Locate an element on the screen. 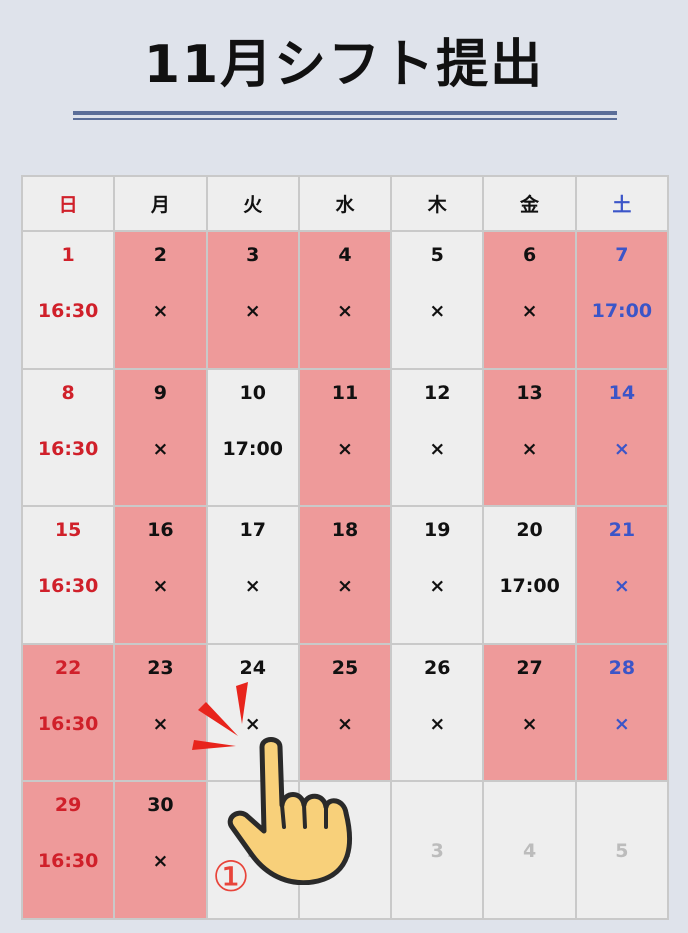  day-cell-18: 18 × is located at coordinates (346, 576).